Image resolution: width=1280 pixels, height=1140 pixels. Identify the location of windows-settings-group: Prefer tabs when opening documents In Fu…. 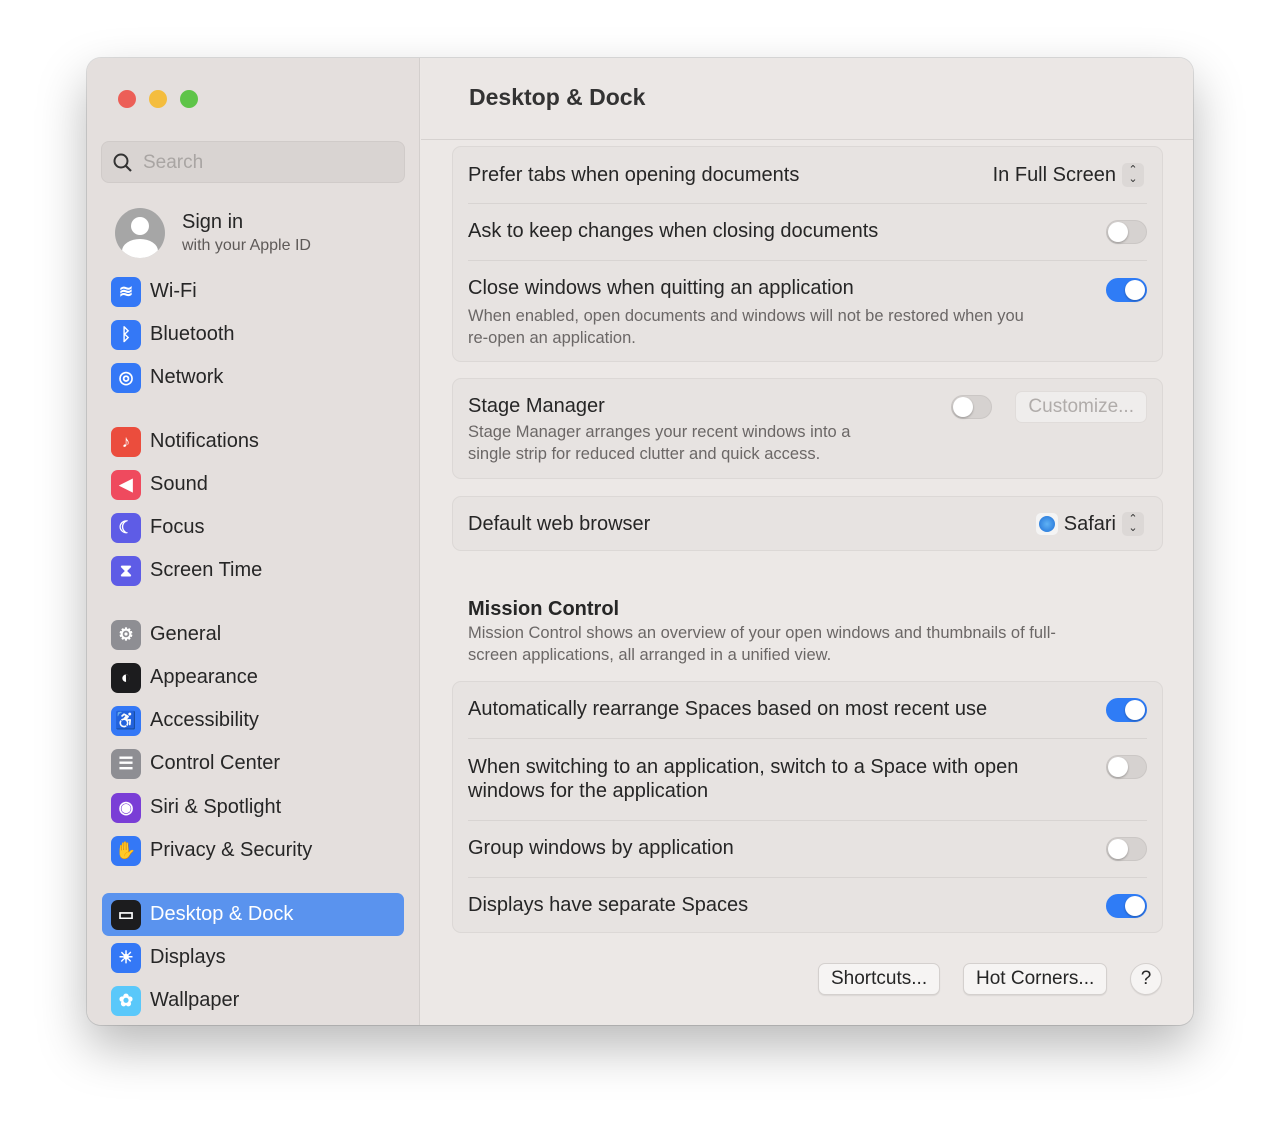
(807, 254).